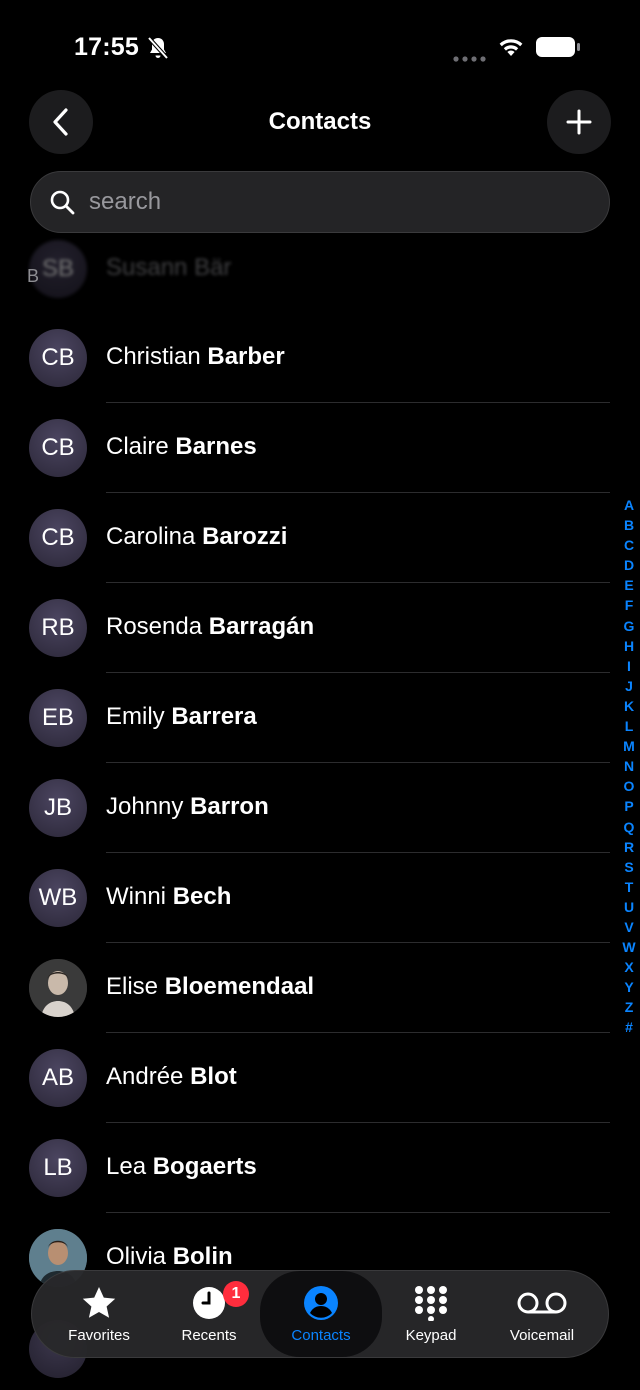 Image resolution: width=640 pixels, height=1390 pixels. I want to click on last-name: Bogaerts, so click(204, 1166).